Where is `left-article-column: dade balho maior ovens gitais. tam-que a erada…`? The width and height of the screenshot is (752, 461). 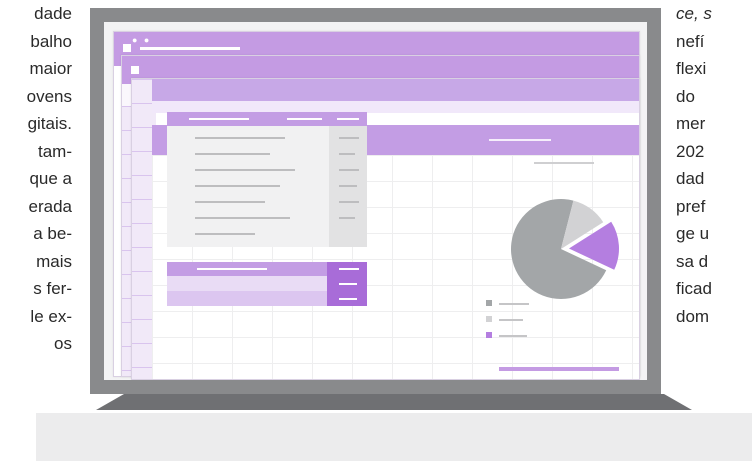
left-article-column: dade balho maior ovens gitais. tam-que a erada… is located at coordinates (36, 205).